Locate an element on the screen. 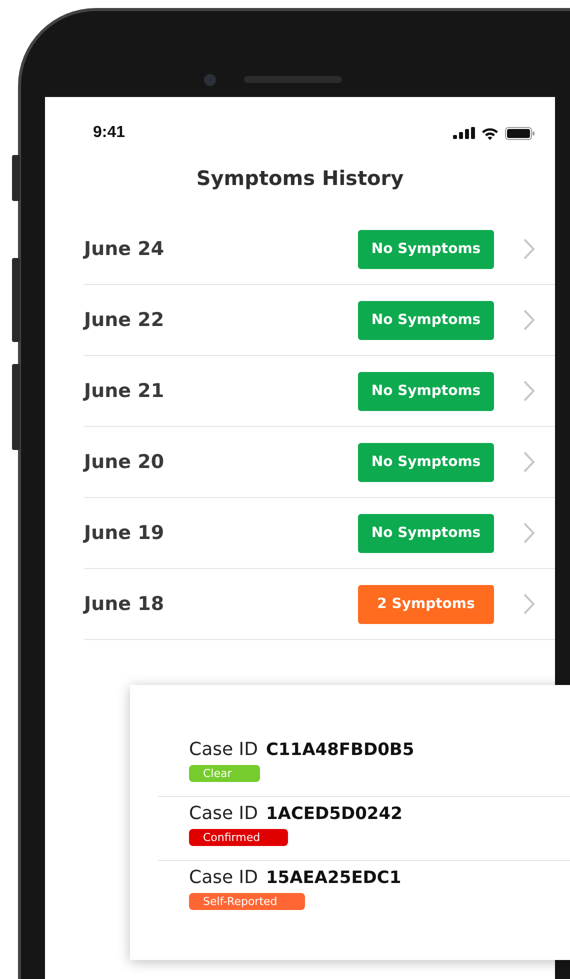 The width and height of the screenshot is (570, 979). history-row: June 20 No Symptoms is located at coordinates (319, 462).